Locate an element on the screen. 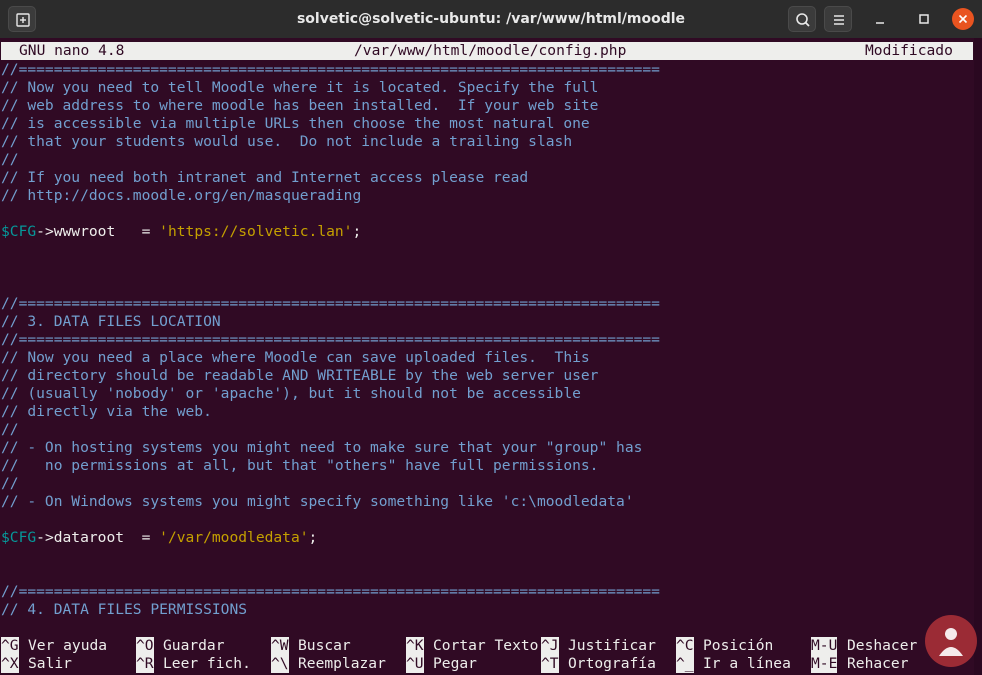 The image size is (982, 675). editor-line: $CFG->dataroot = '/var/moodledata'; is located at coordinates (159, 538).